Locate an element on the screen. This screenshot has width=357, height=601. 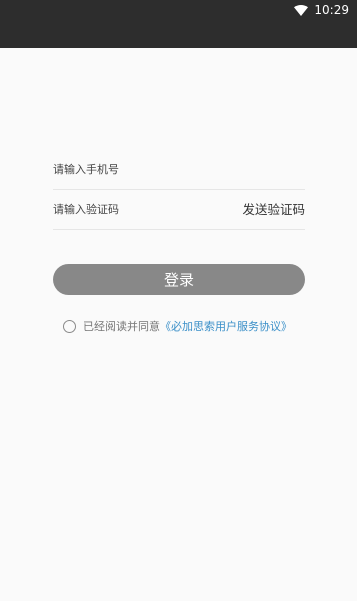
agreement-row: 已经阅读并同意 《必加思索用户服务协议》 is located at coordinates (177, 326).